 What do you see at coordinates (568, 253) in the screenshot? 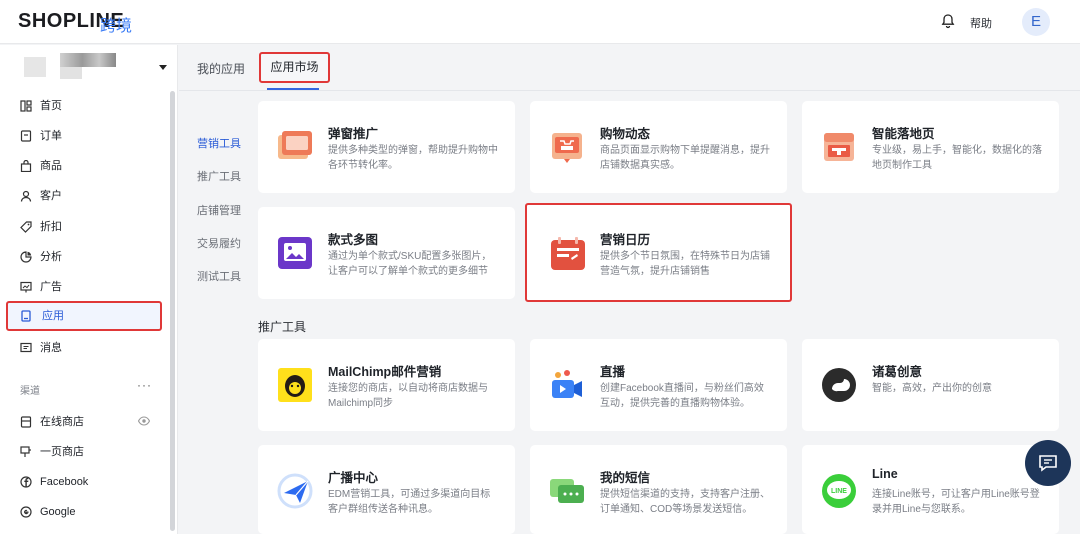
I see `calendar-icon` at bounding box center [568, 253].